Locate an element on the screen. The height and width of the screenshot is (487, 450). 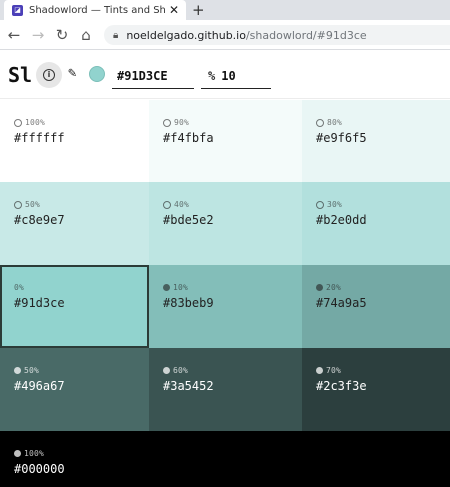
info-icon: i is located at coordinates (49, 75).